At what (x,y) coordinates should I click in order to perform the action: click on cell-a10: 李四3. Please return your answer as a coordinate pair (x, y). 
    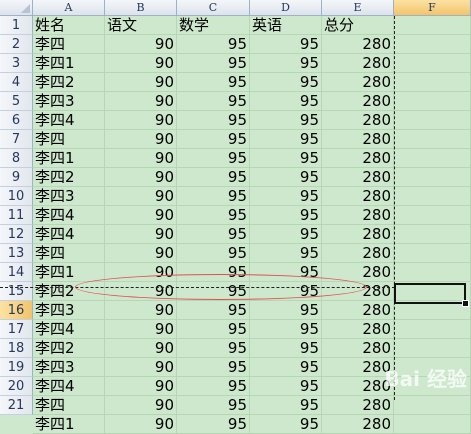
    Looking at the image, I should click on (69, 196).